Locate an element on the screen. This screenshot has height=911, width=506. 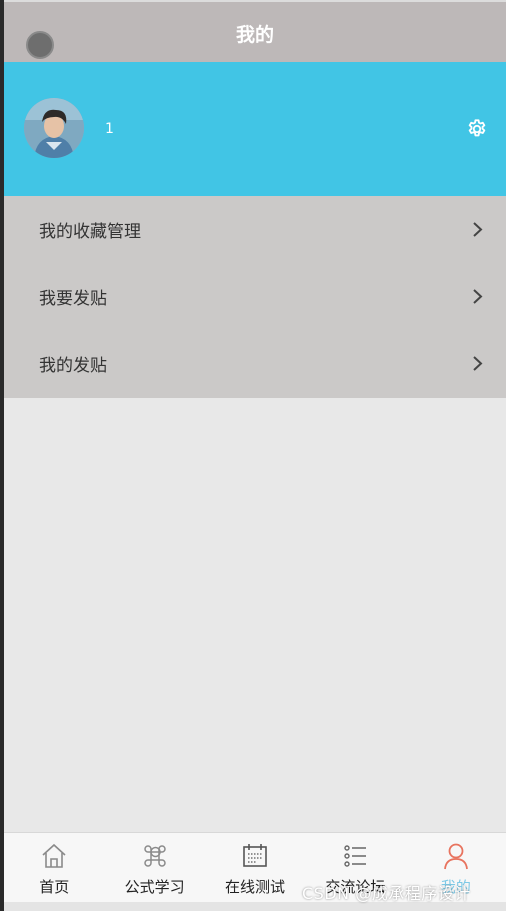
avatar-photo is located at coordinates (54, 128).